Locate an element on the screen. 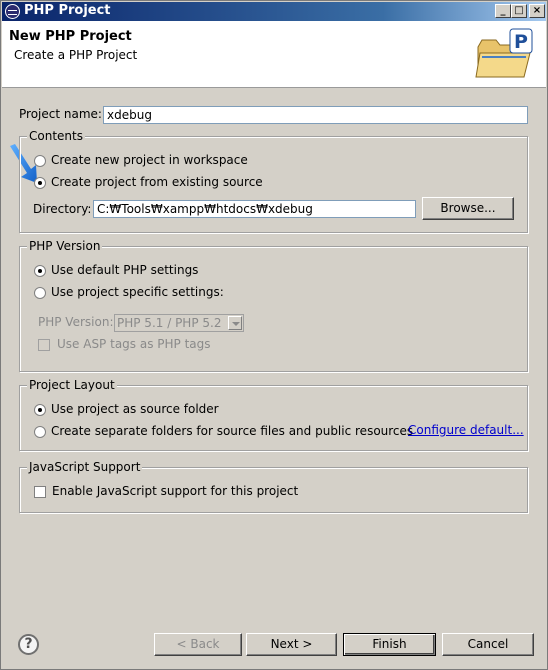  title-bar: PHP Project _ □ × is located at coordinates (274, 11).